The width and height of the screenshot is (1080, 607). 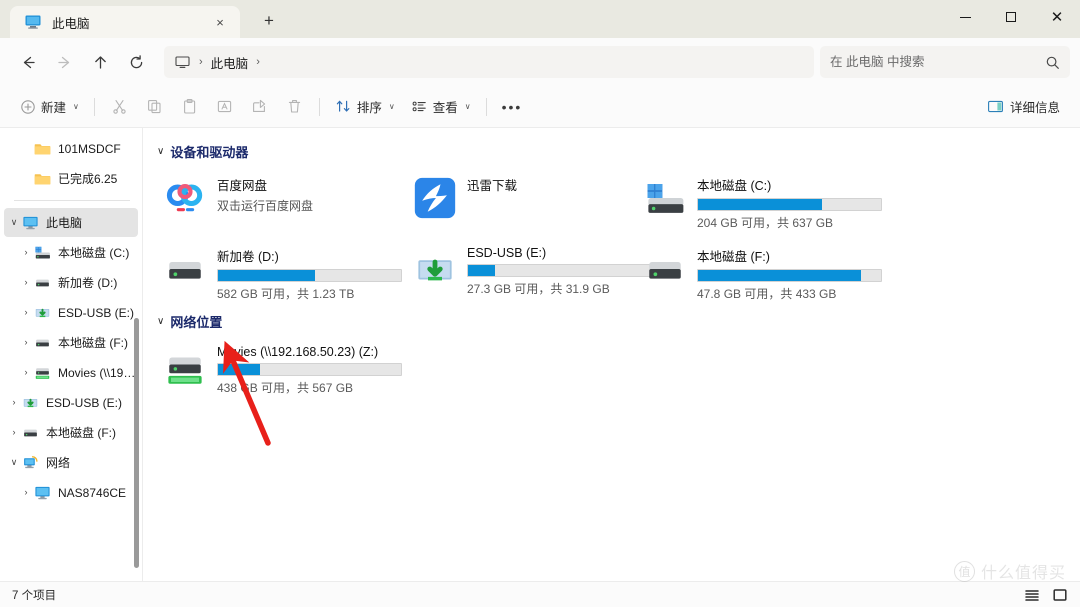 What do you see at coordinates (618, 321) in the screenshot?
I see `group-header: ∨ 网络位置` at bounding box center [618, 321].